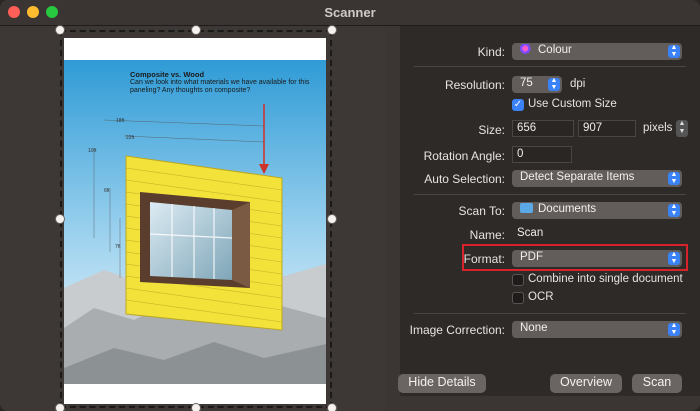 This screenshot has height=411, width=700. Describe the element at coordinates (491, 52) in the screenshot. I see `kind-label: Kind:` at that location.